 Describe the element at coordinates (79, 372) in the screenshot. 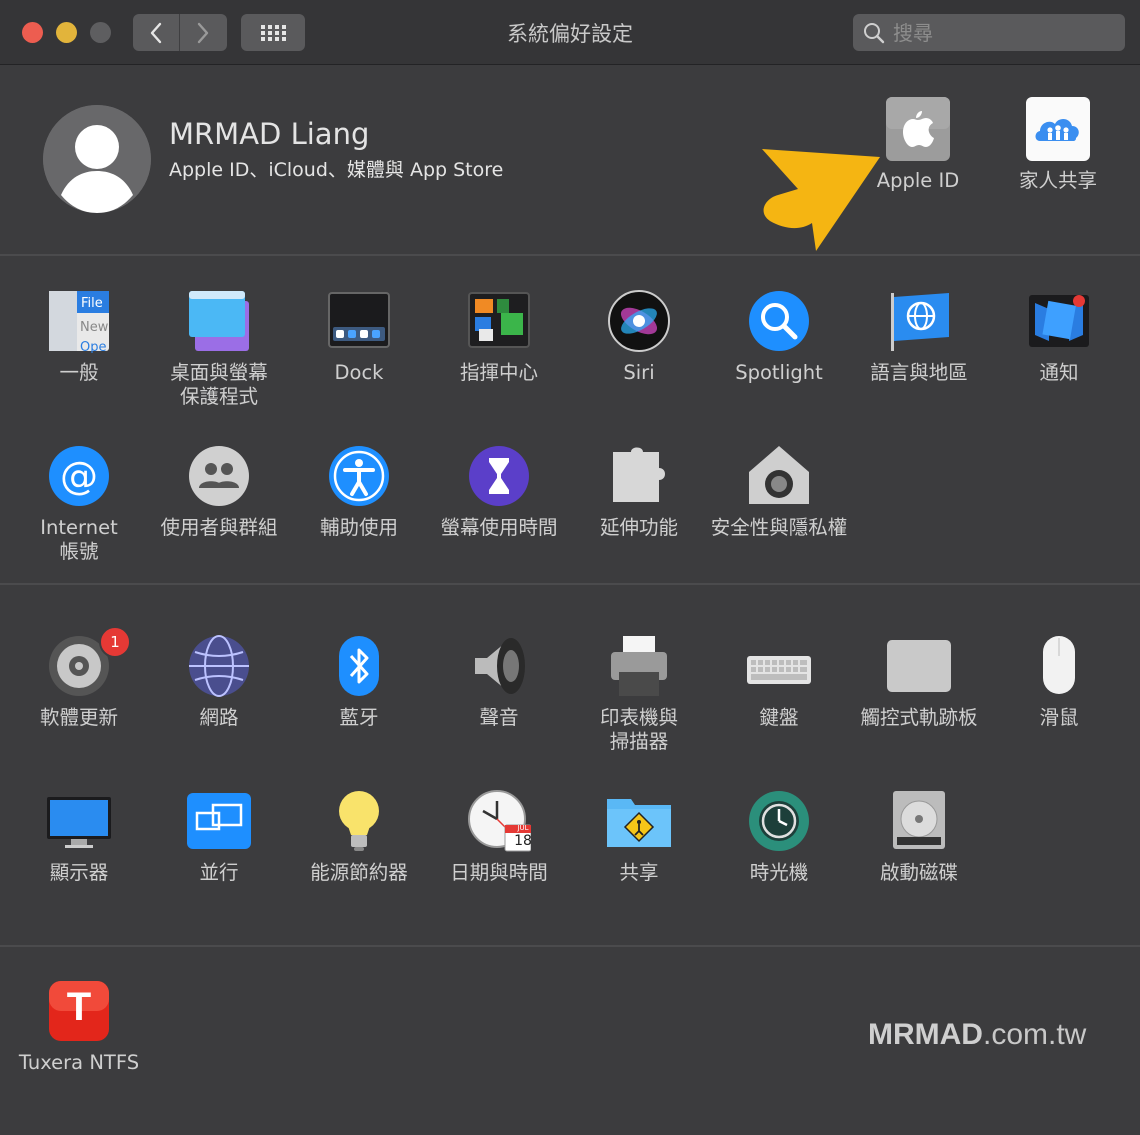

I see `pane-label: 一般` at that location.